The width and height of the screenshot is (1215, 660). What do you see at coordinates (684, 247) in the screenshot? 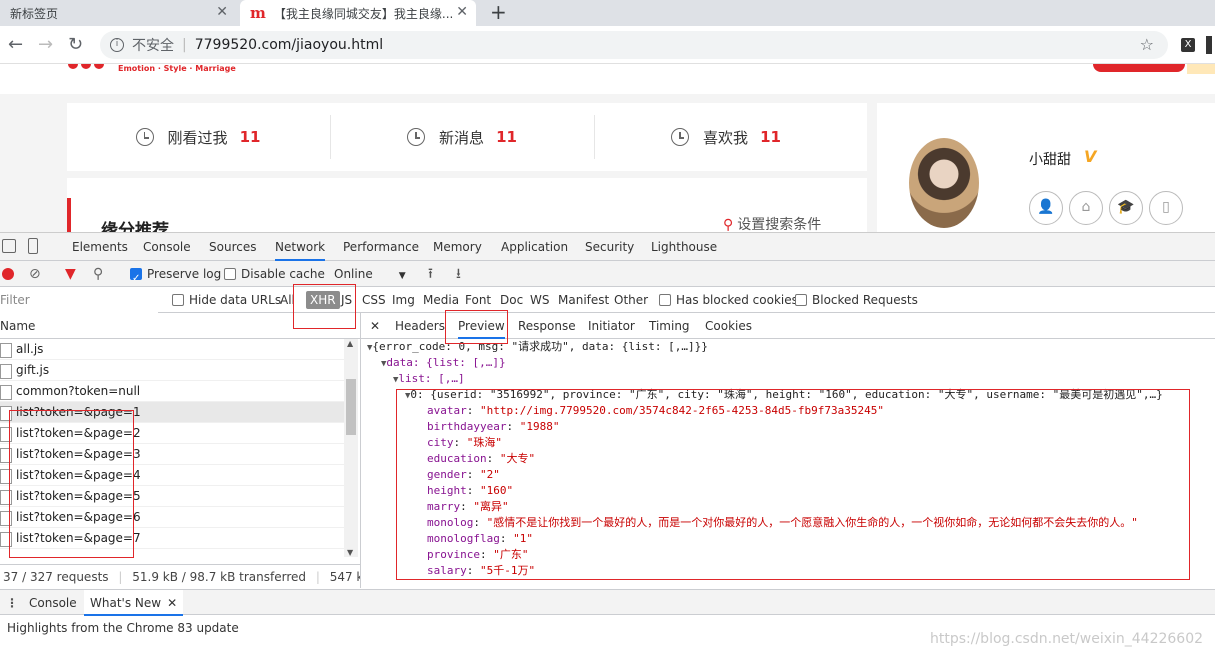
I see `tab-lighthouse: Lighthouse` at bounding box center [684, 247].